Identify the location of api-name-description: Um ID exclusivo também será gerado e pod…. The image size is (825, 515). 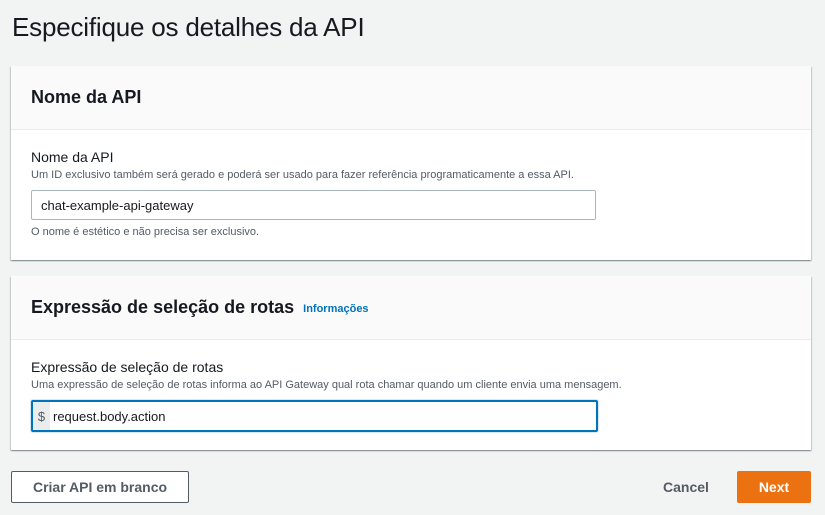
(302, 175).